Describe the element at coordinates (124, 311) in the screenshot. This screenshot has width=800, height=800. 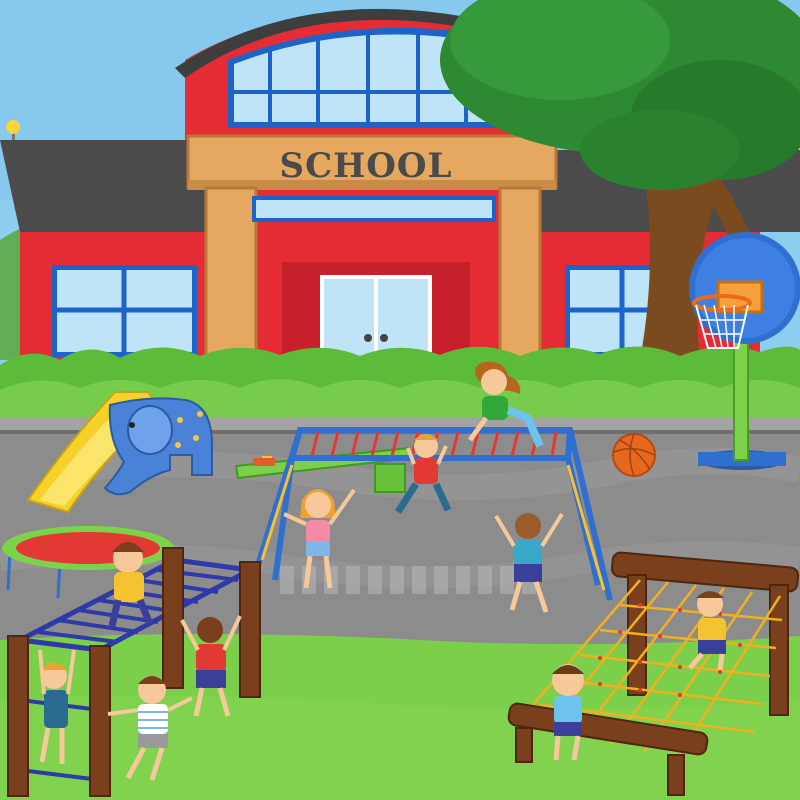
I see `left-window` at that location.